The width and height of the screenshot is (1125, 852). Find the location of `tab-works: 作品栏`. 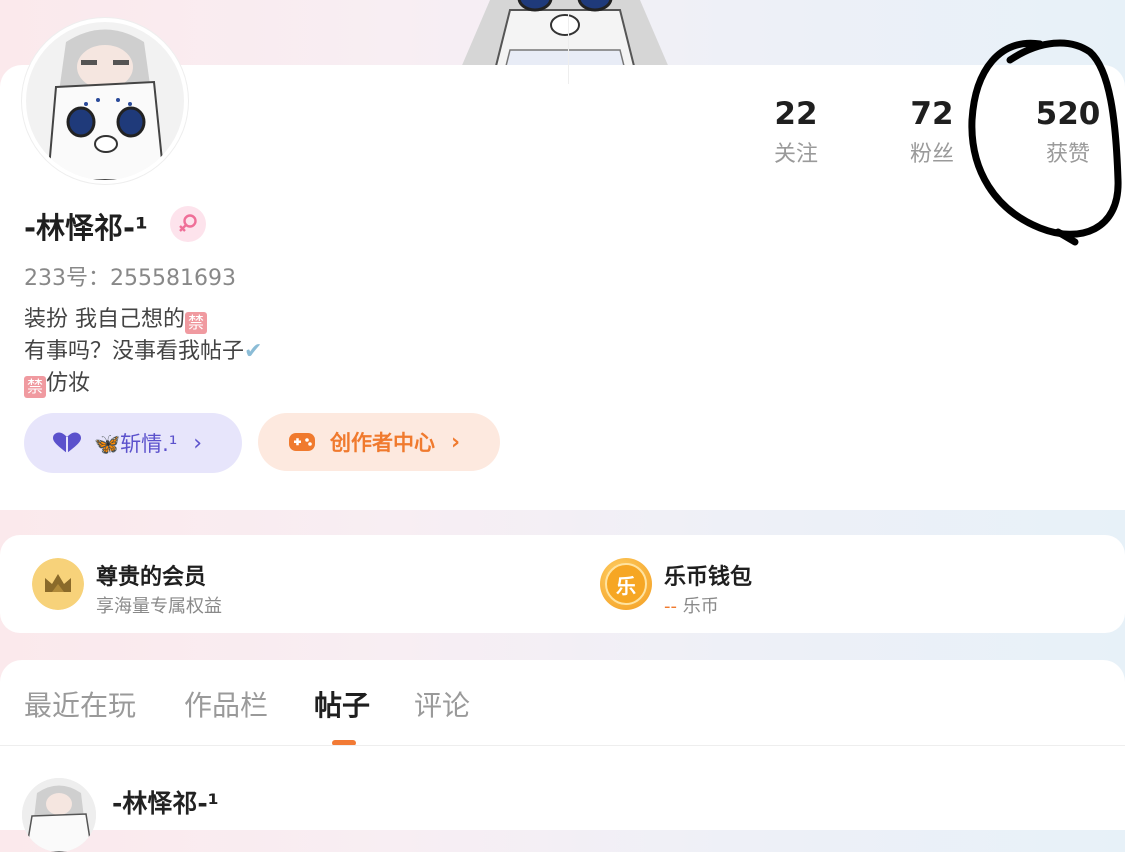

tab-works: 作品栏 is located at coordinates (226, 704).